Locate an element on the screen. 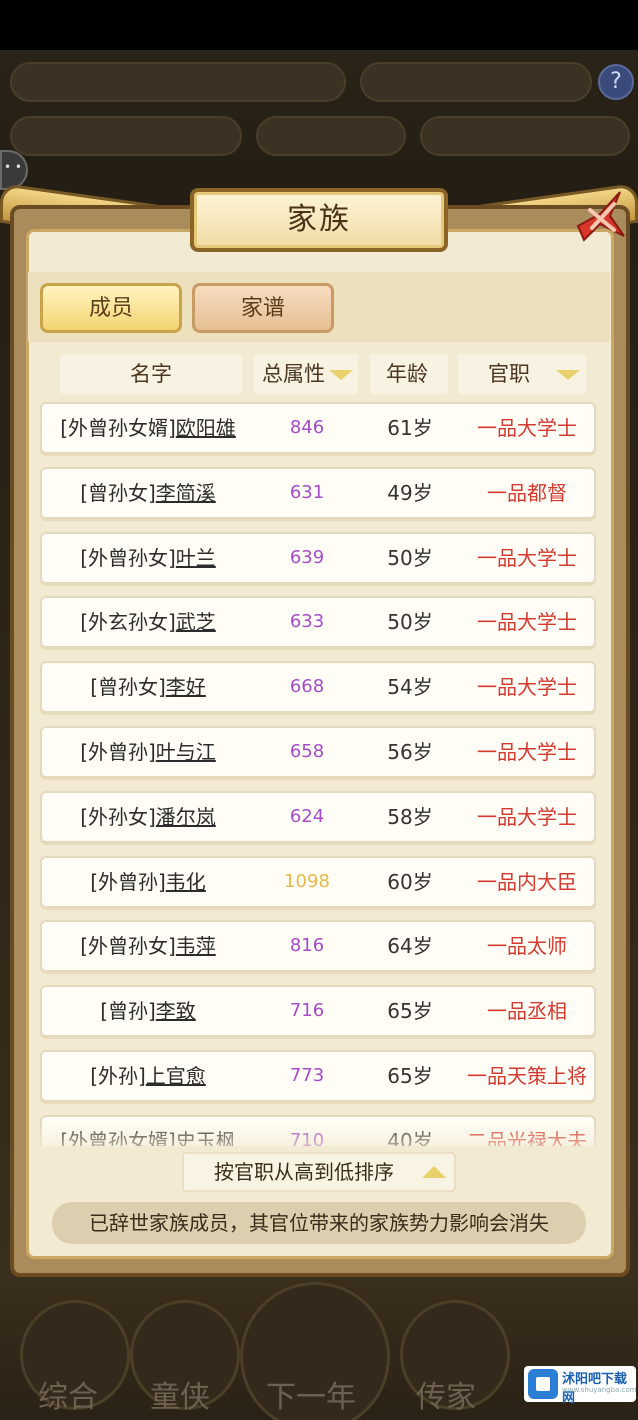  member-name-cell: [外曾孙]叶与江 is located at coordinates (148, 752).